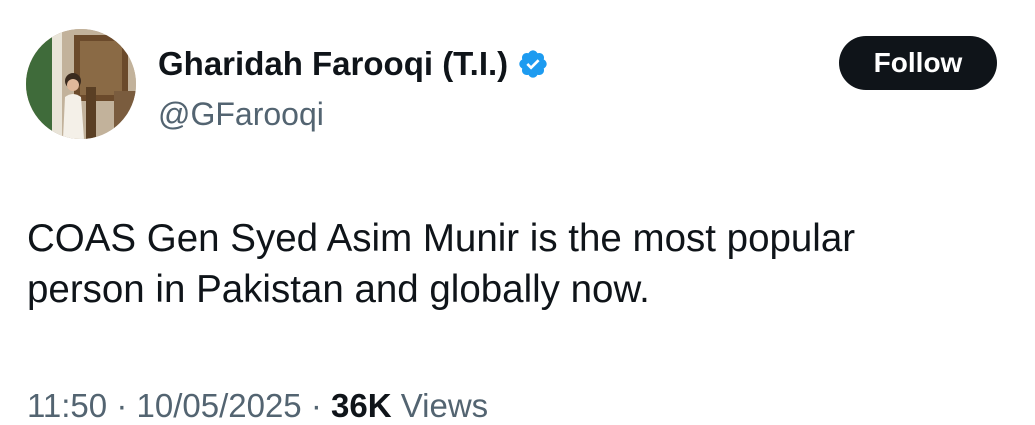 This screenshot has width=1035, height=425. What do you see at coordinates (533, 64) in the screenshot?
I see `verified-badge-icon` at bounding box center [533, 64].